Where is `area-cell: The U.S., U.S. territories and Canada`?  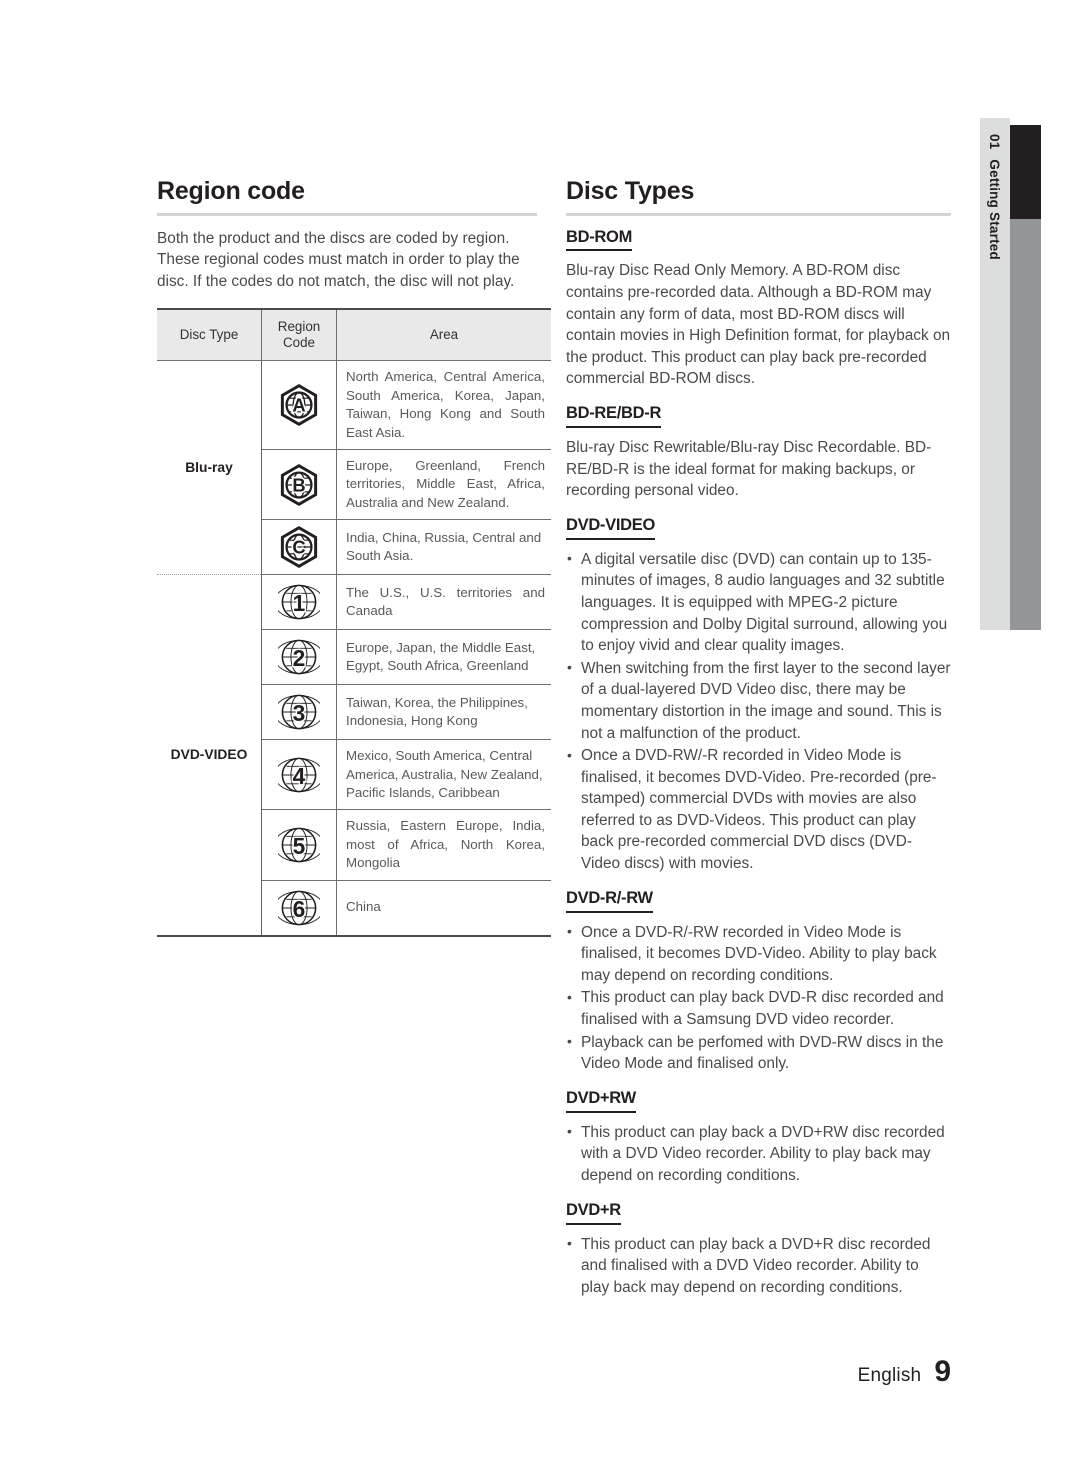 area-cell: The U.S., U.S. territories and Canada is located at coordinates (445, 601).